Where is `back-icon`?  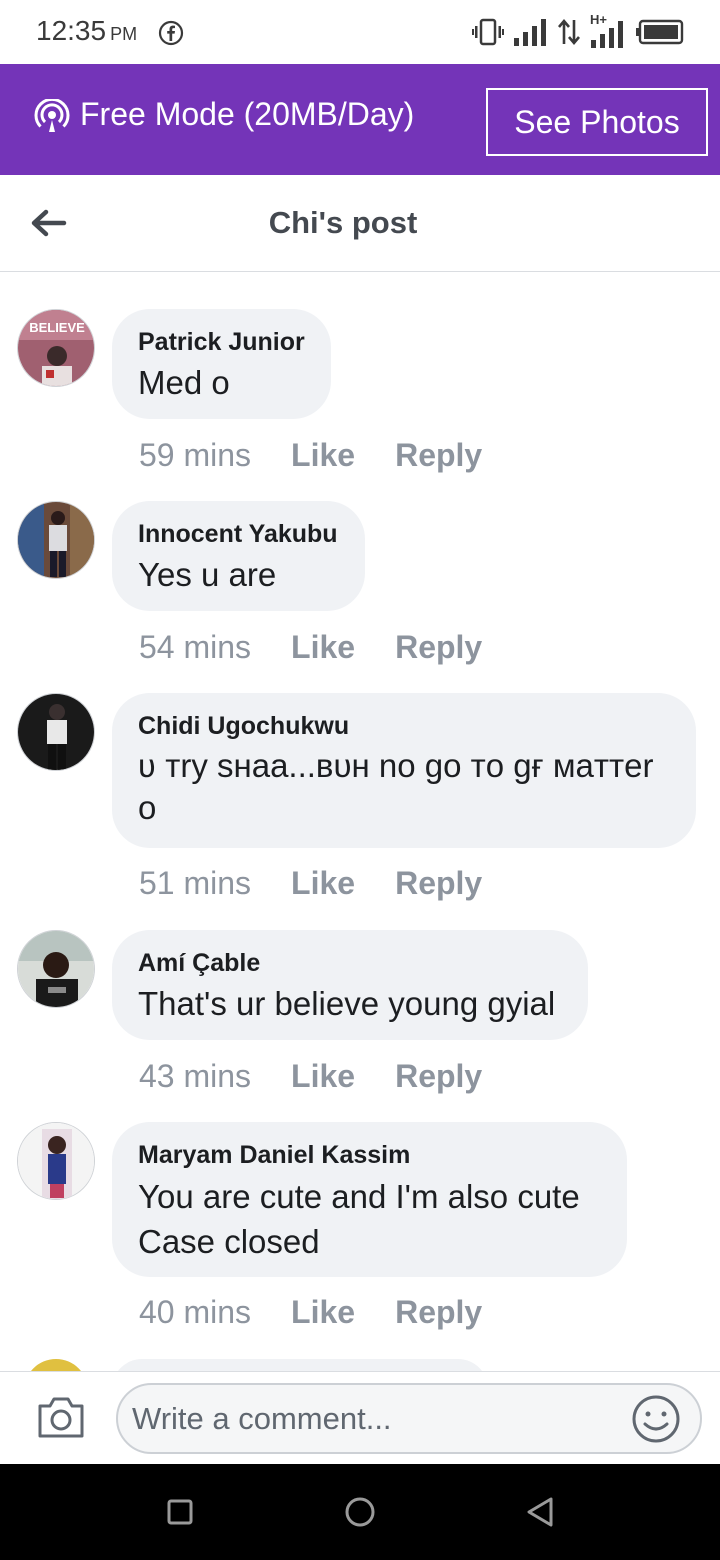
back-icon is located at coordinates (540, 1512).